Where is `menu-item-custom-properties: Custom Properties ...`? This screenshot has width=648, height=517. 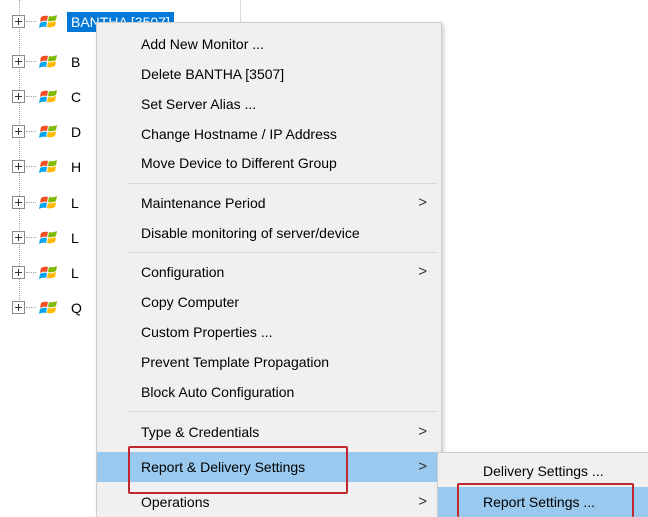
menu-item-custom-properties: Custom Properties ... is located at coordinates (269, 332).